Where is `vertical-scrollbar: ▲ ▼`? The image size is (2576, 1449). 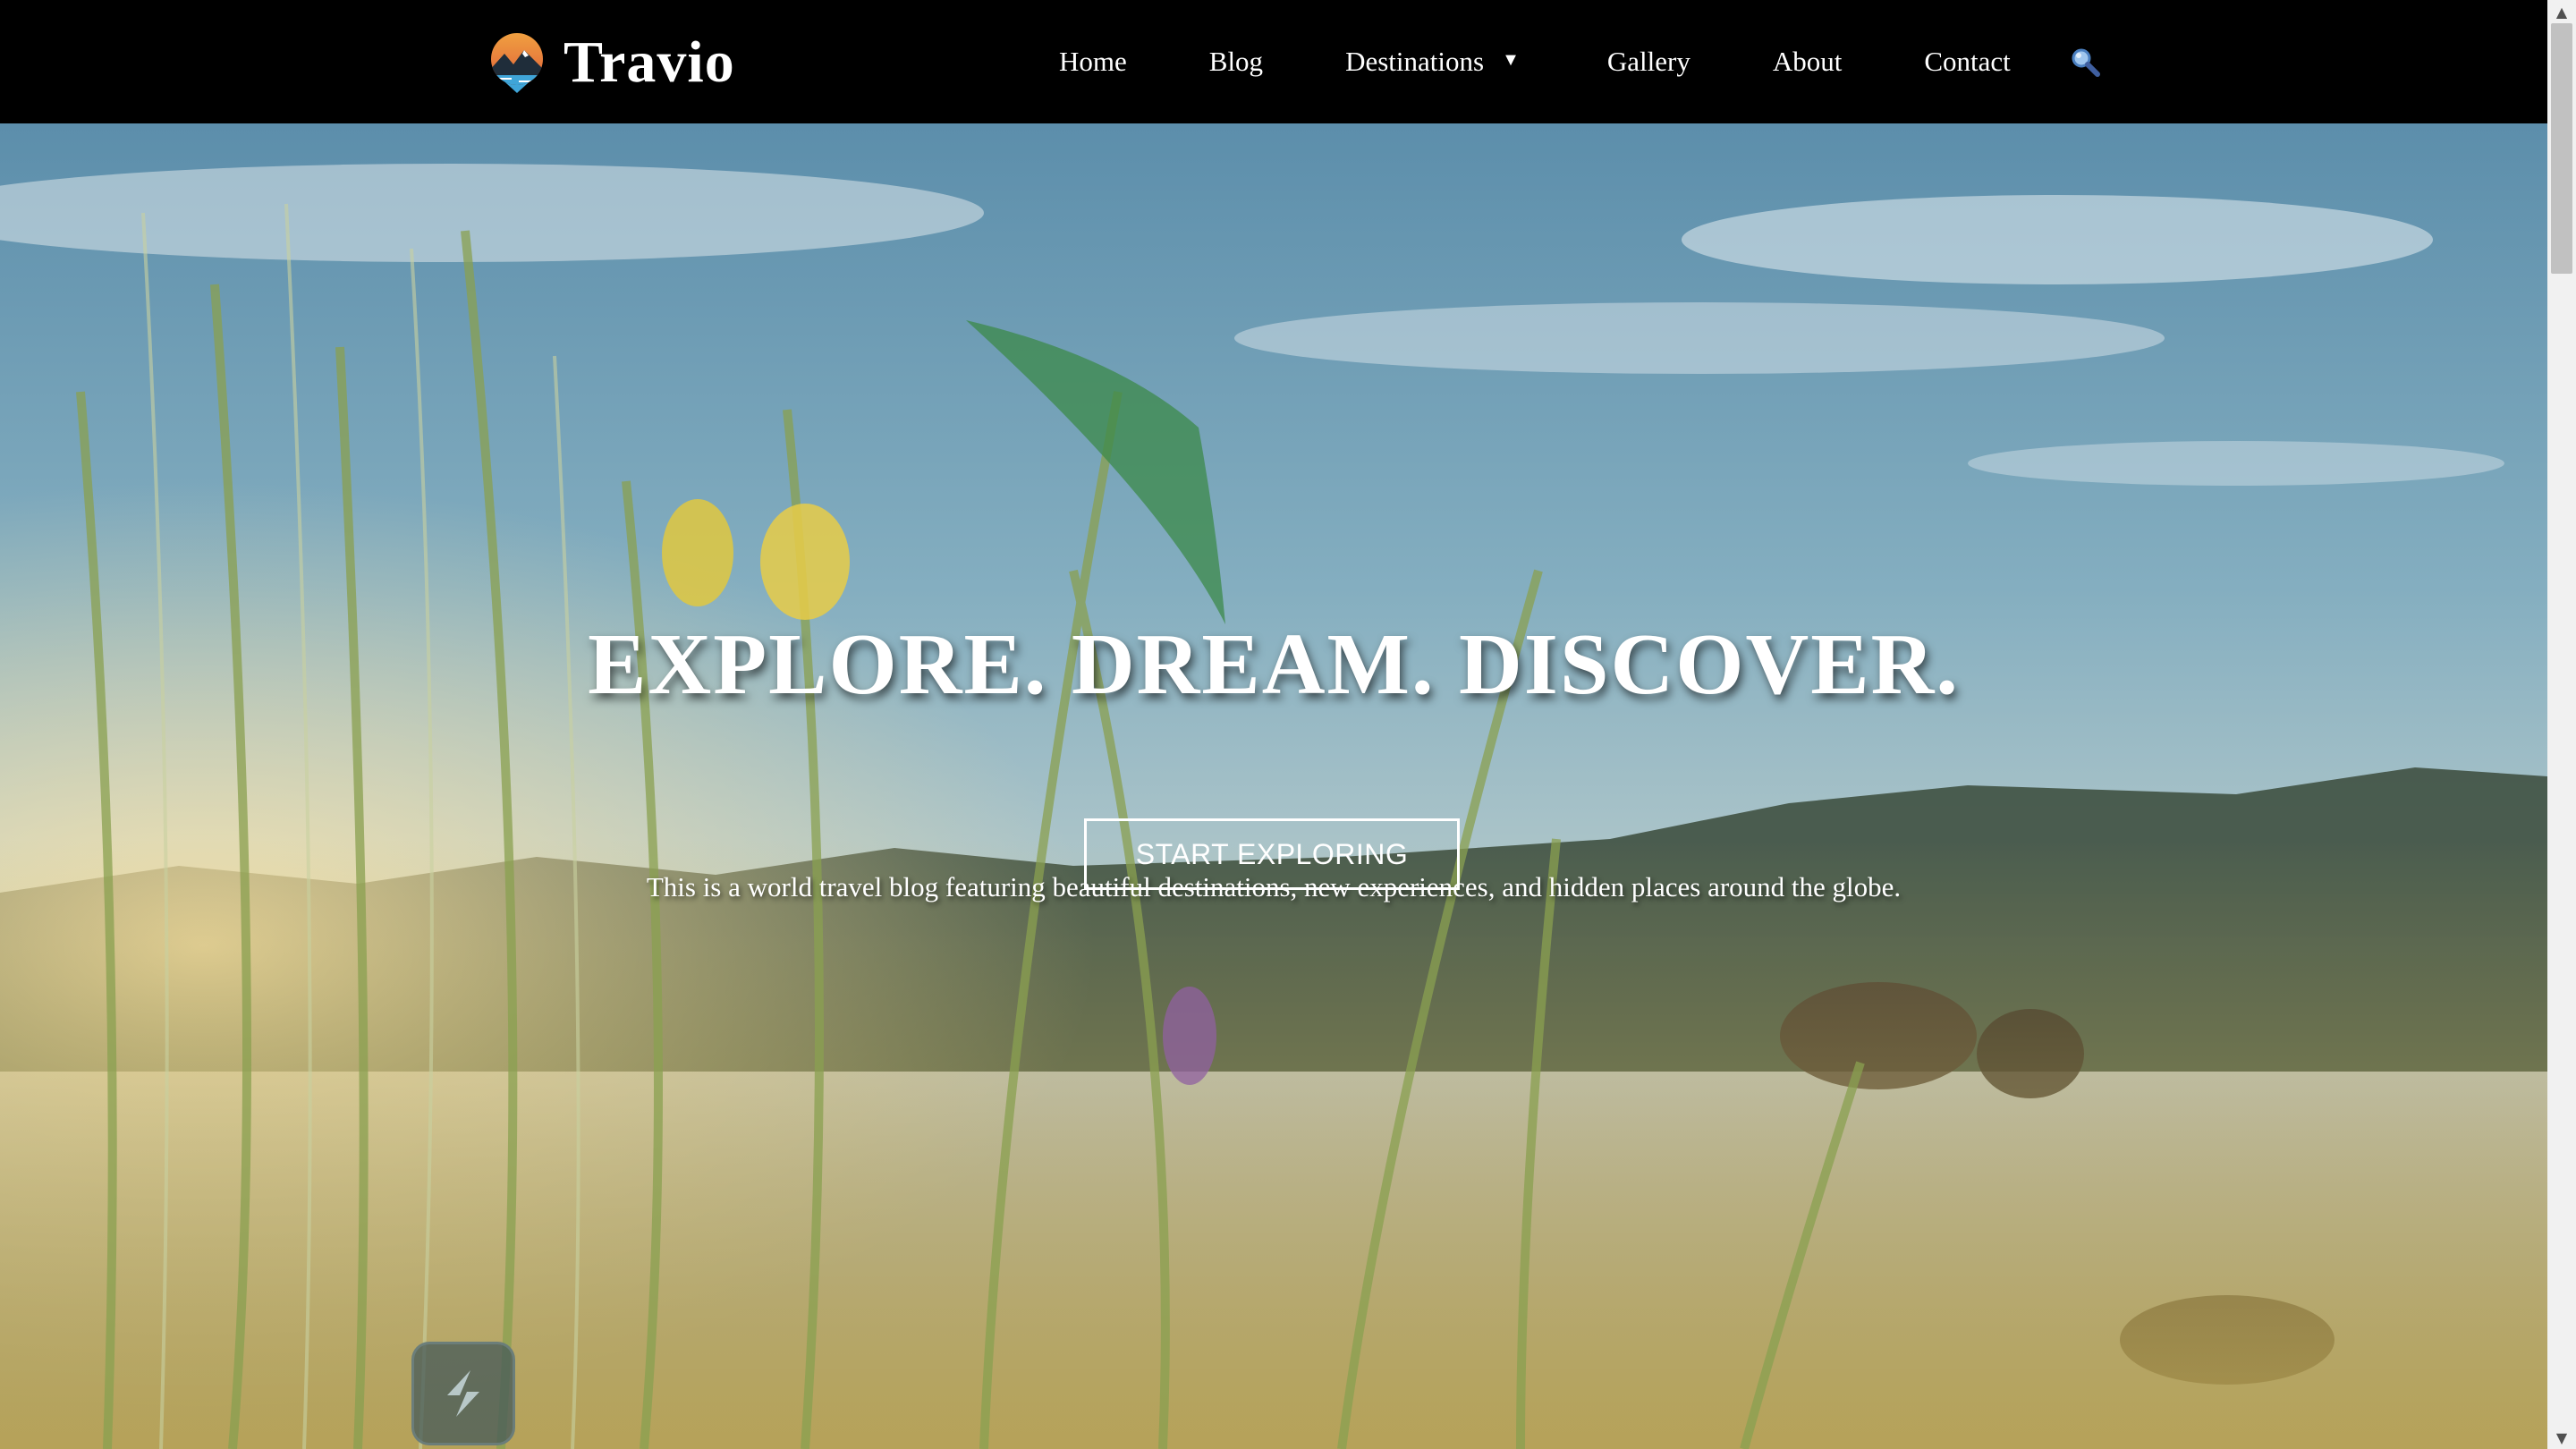 vertical-scrollbar: ▲ ▼ is located at coordinates (2561, 724).